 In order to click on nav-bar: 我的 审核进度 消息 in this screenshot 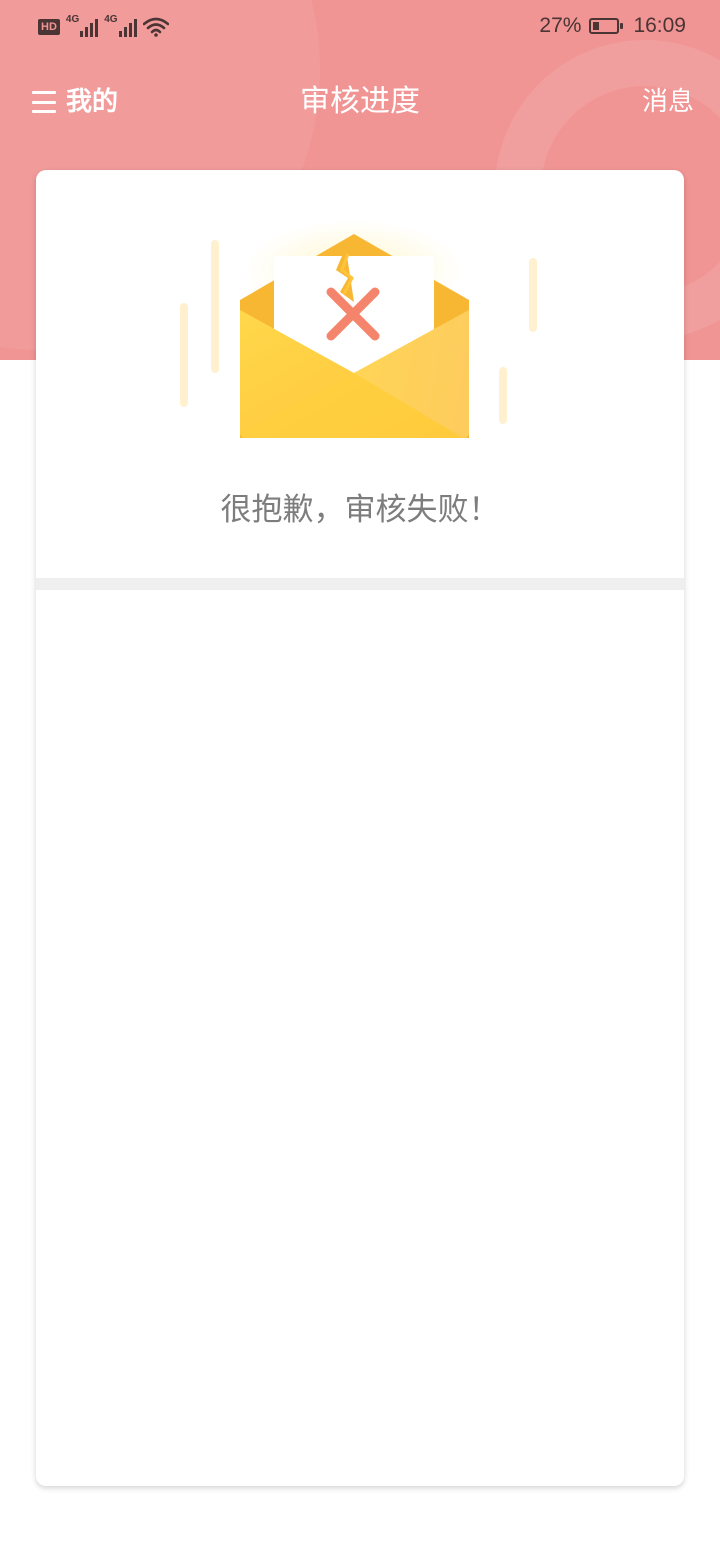, I will do `click(360, 102)`.